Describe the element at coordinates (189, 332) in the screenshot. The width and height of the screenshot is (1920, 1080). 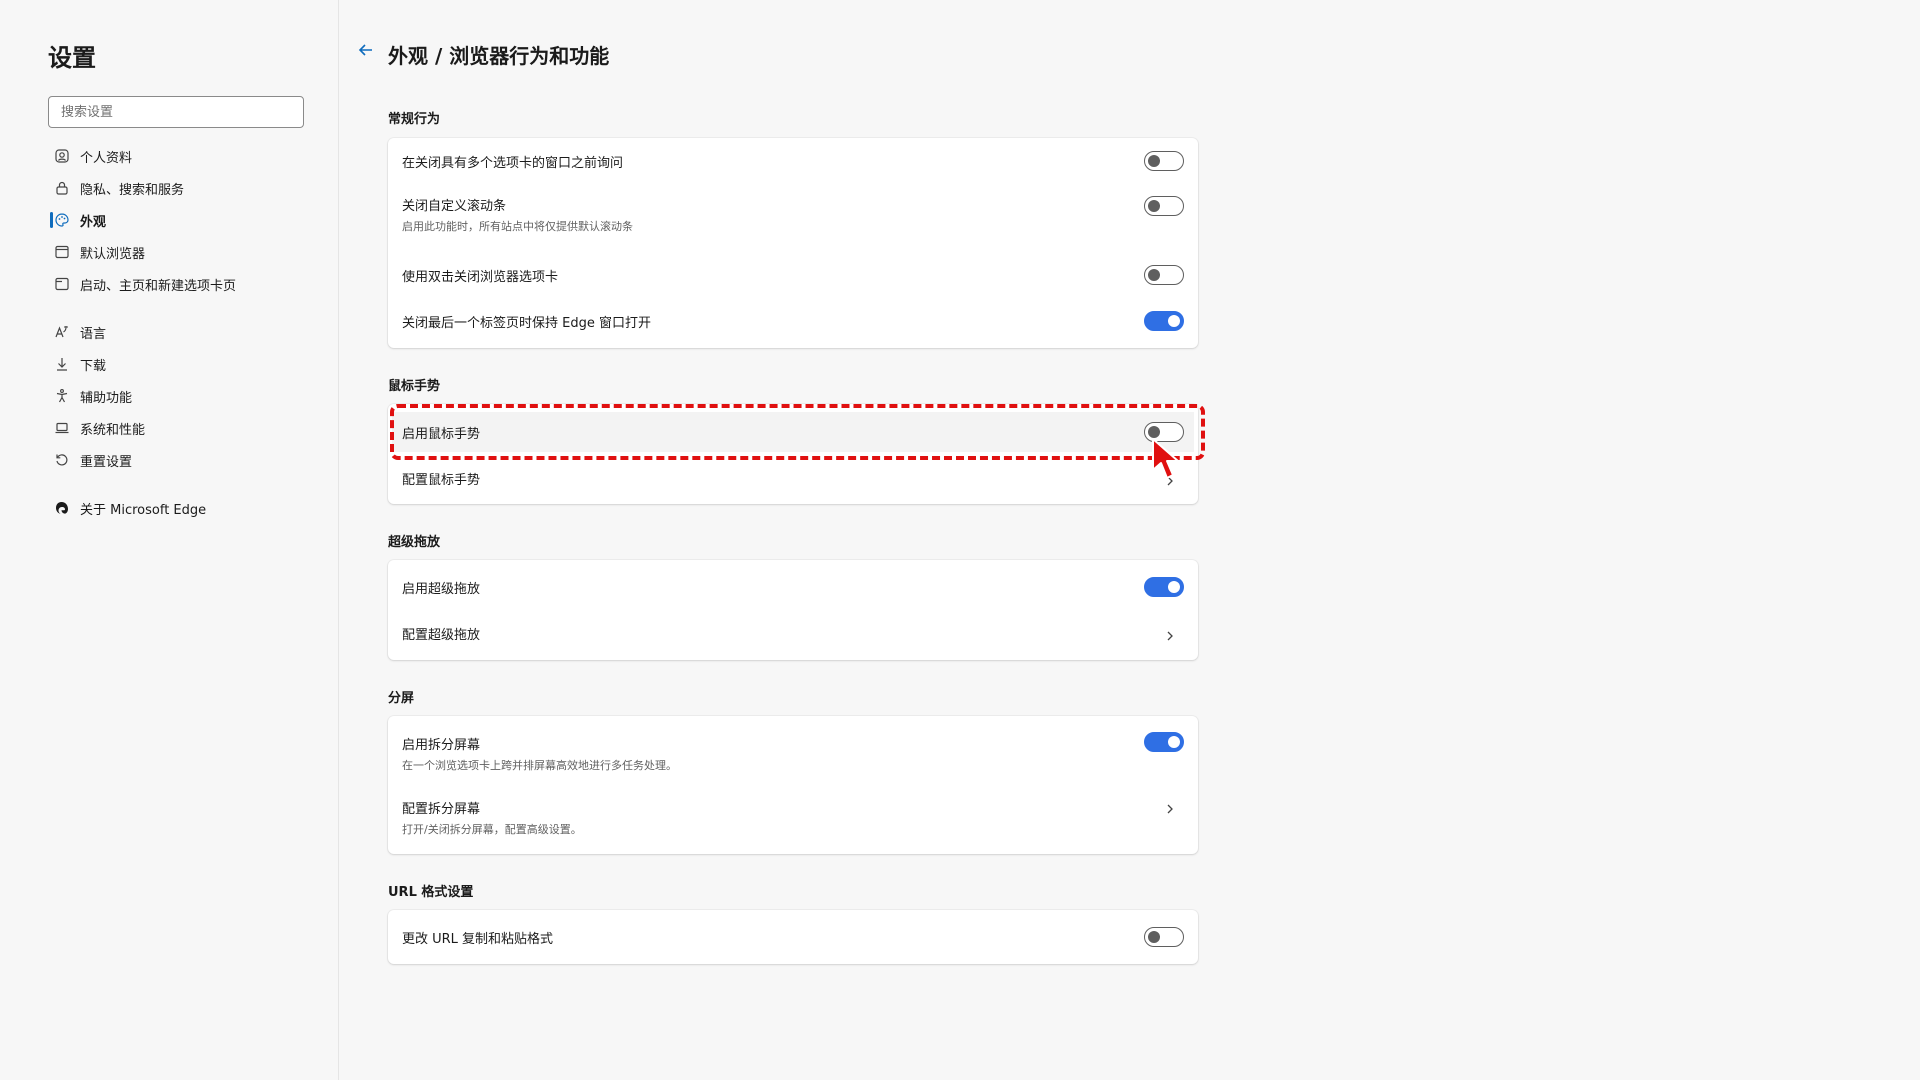
I see `sidebar-item-language: 语言` at that location.